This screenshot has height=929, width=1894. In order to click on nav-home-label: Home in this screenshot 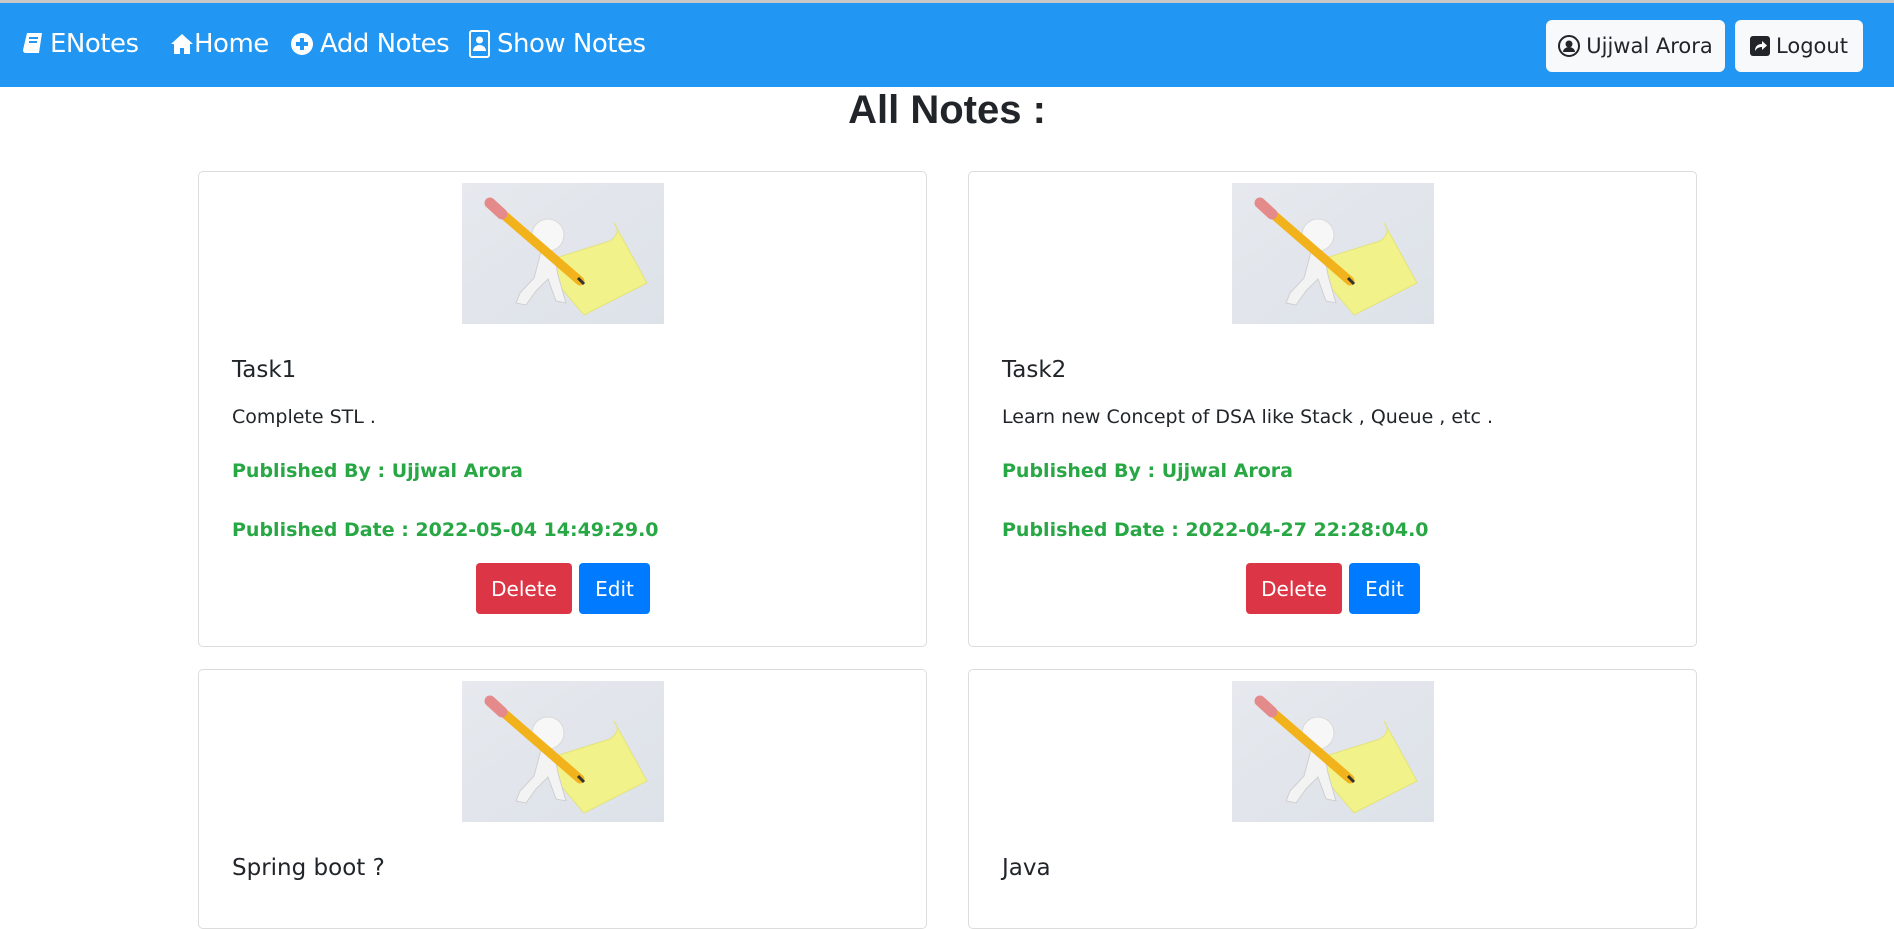, I will do `click(231, 44)`.